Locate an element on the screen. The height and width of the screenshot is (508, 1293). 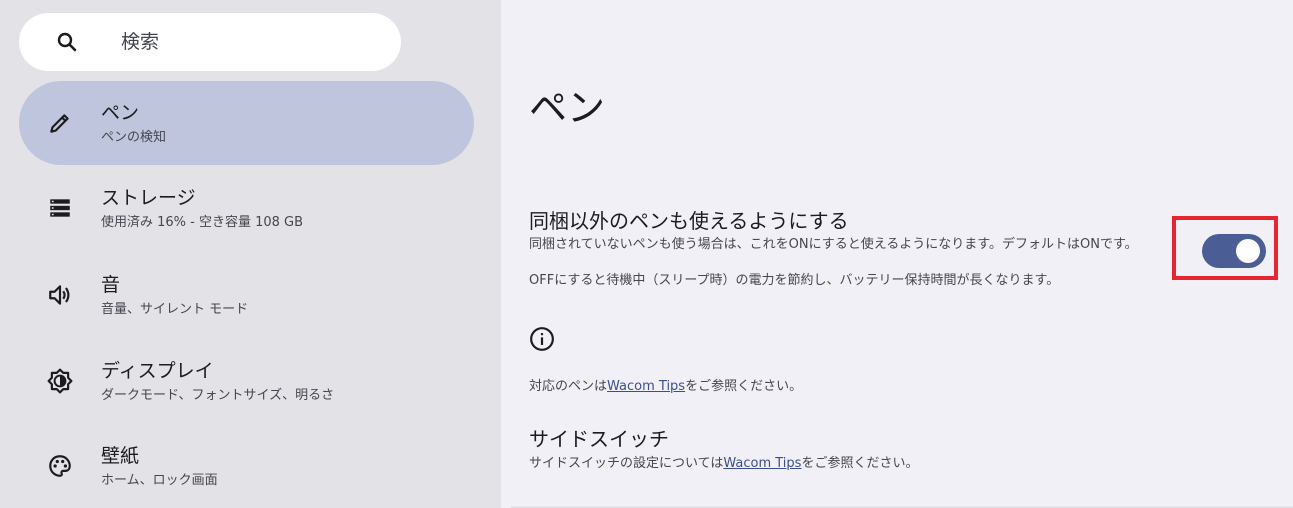
pen-icon is located at coordinates (60, 123).